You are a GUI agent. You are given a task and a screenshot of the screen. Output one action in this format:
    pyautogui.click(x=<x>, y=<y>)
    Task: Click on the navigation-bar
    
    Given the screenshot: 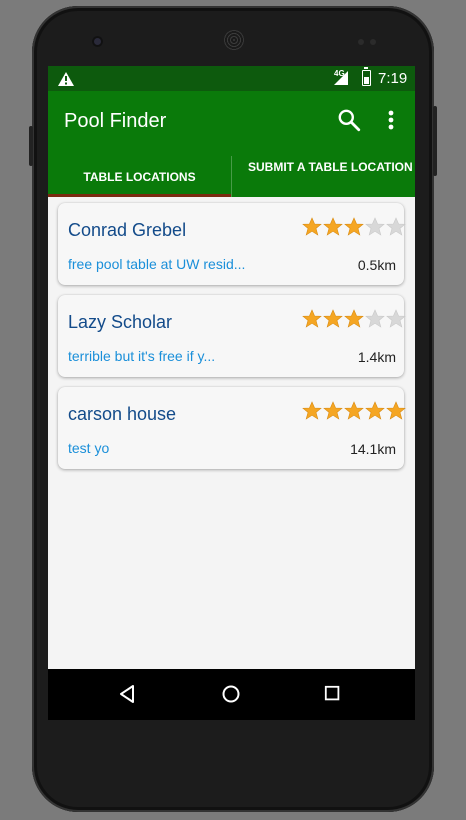 What is the action you would take?
    pyautogui.click(x=231, y=694)
    